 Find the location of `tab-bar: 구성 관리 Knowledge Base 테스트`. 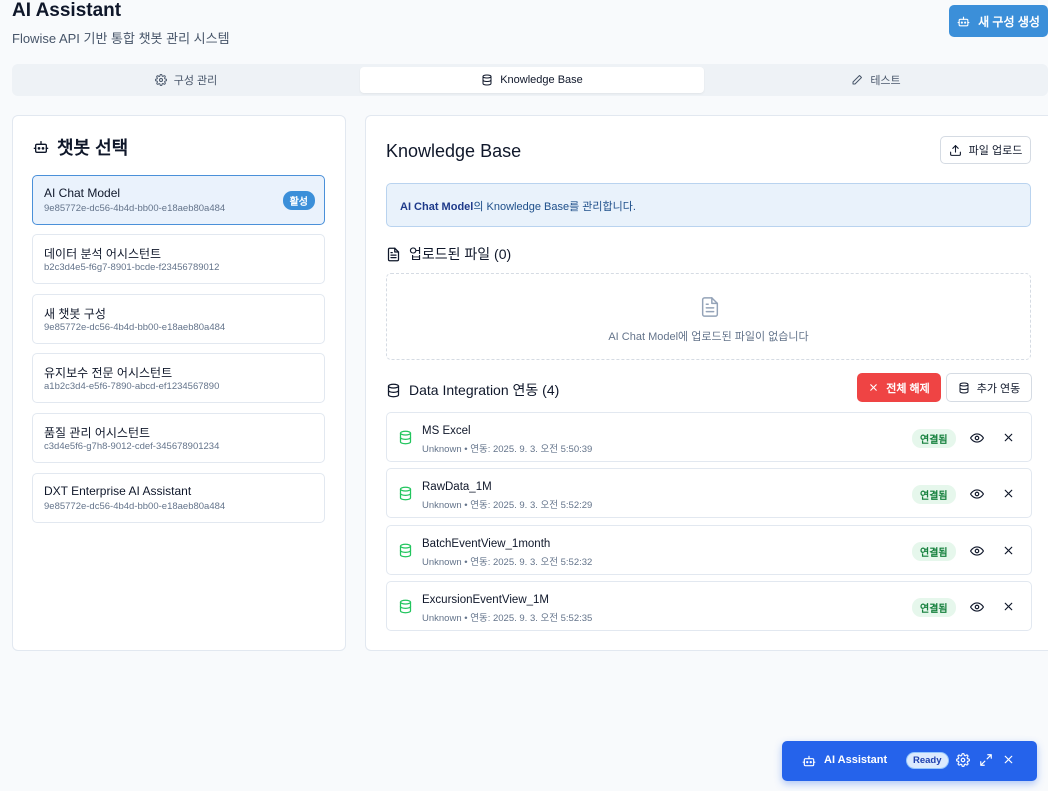

tab-bar: 구성 관리 Knowledge Base 테스트 is located at coordinates (530, 80).